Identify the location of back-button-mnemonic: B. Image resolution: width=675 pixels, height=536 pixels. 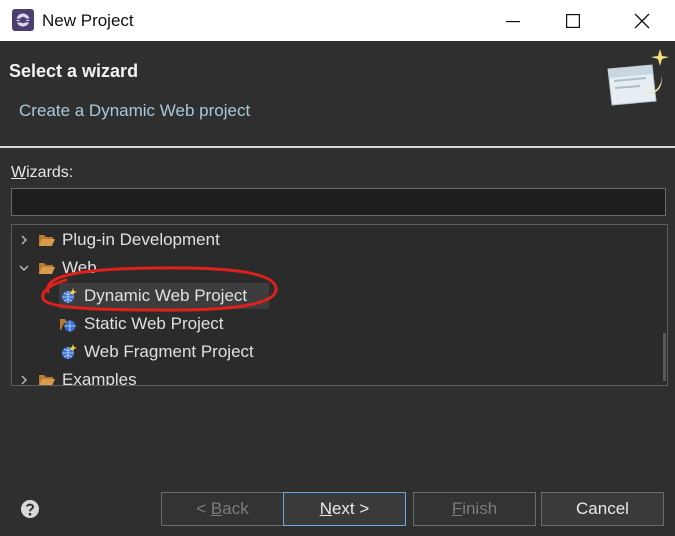
(216, 508).